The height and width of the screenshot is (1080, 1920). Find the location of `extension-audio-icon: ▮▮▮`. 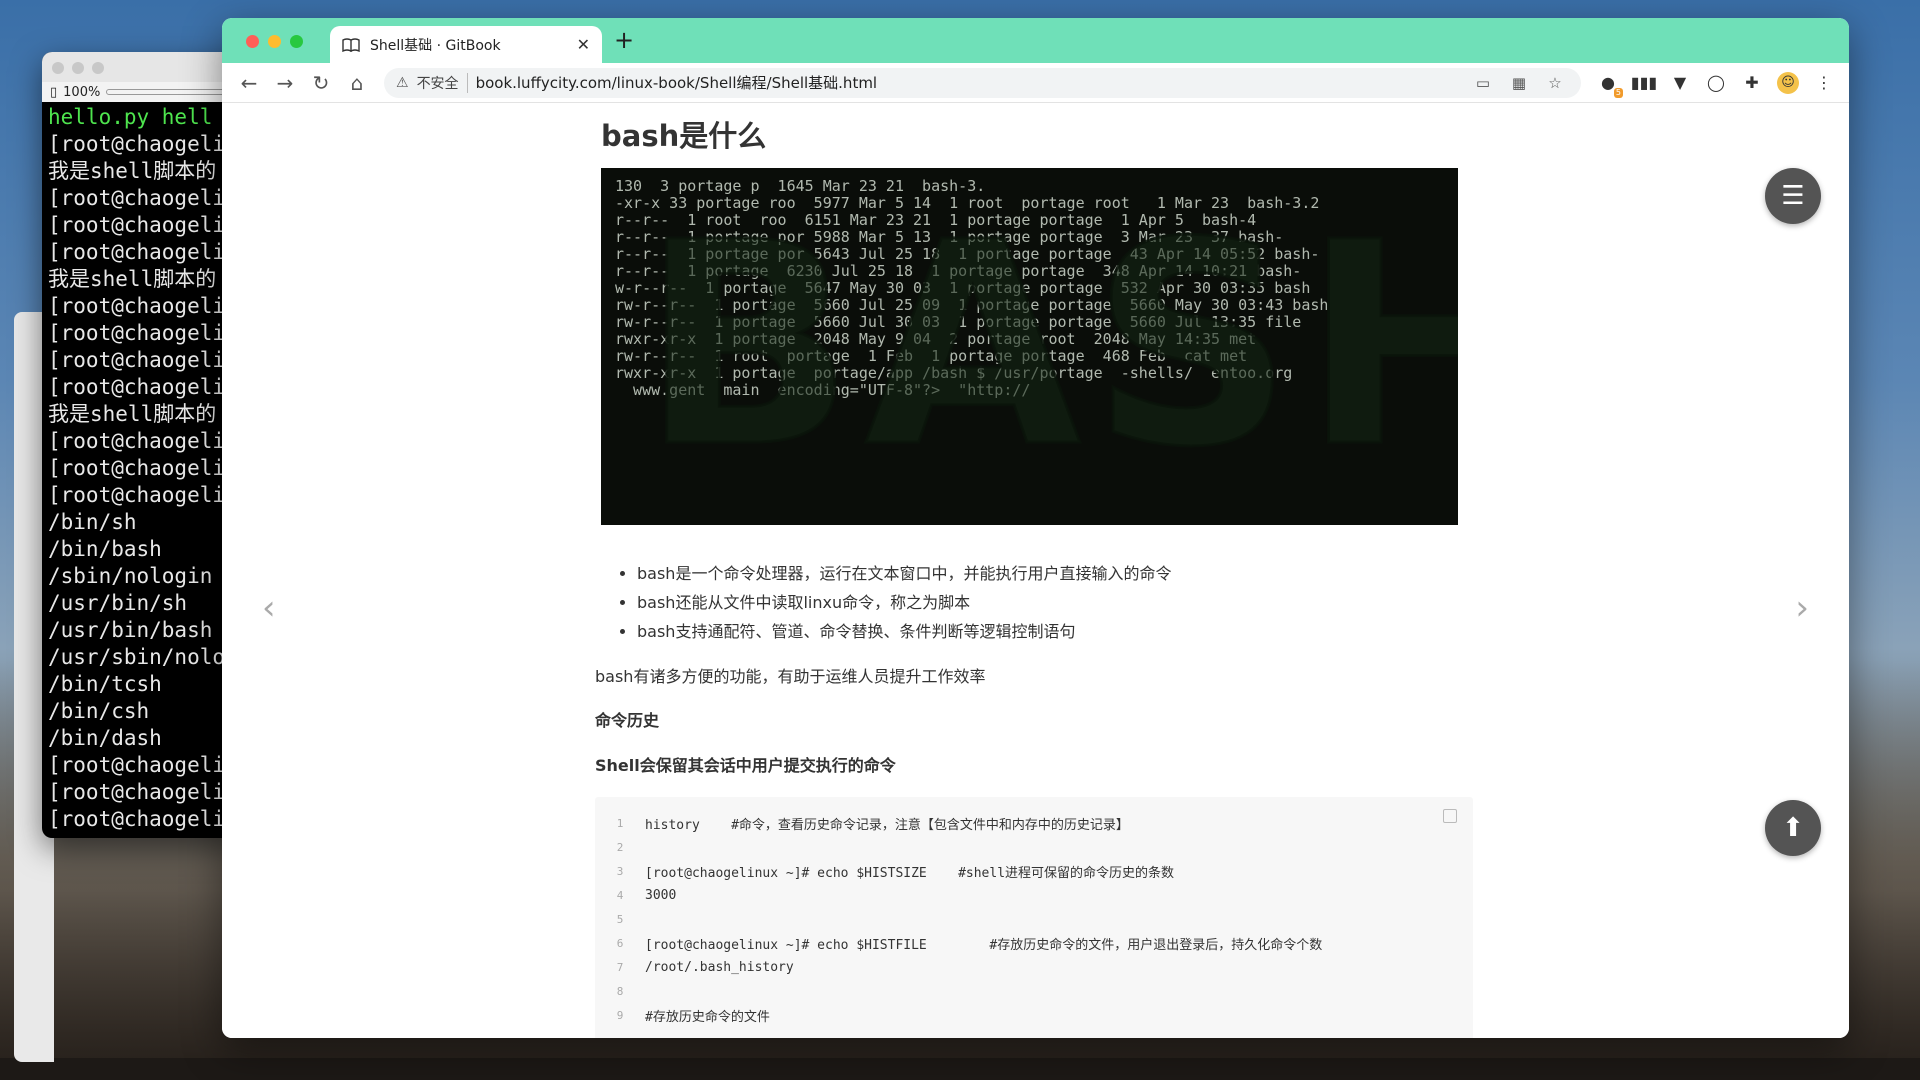

extension-audio-icon: ▮▮▮ is located at coordinates (1644, 83).